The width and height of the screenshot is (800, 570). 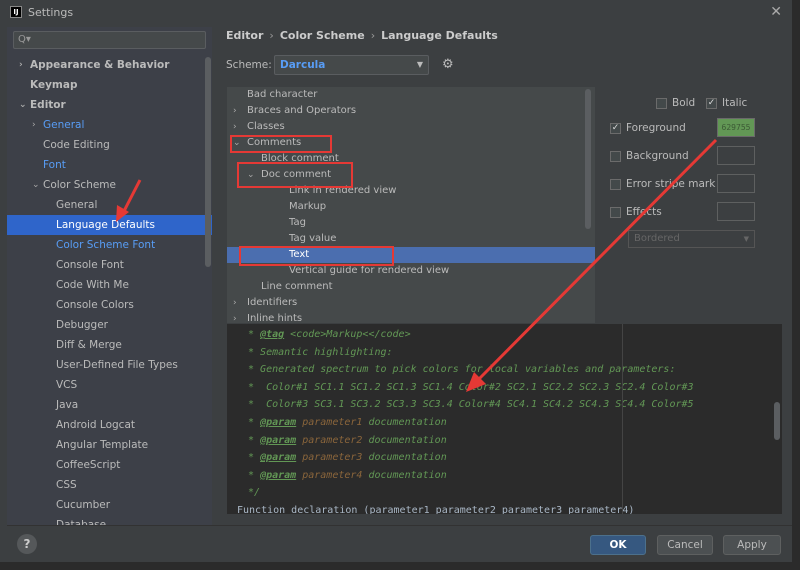 What do you see at coordinates (109, 245) in the screenshot?
I see `sidebar-item: Color Scheme Font` at bounding box center [109, 245].